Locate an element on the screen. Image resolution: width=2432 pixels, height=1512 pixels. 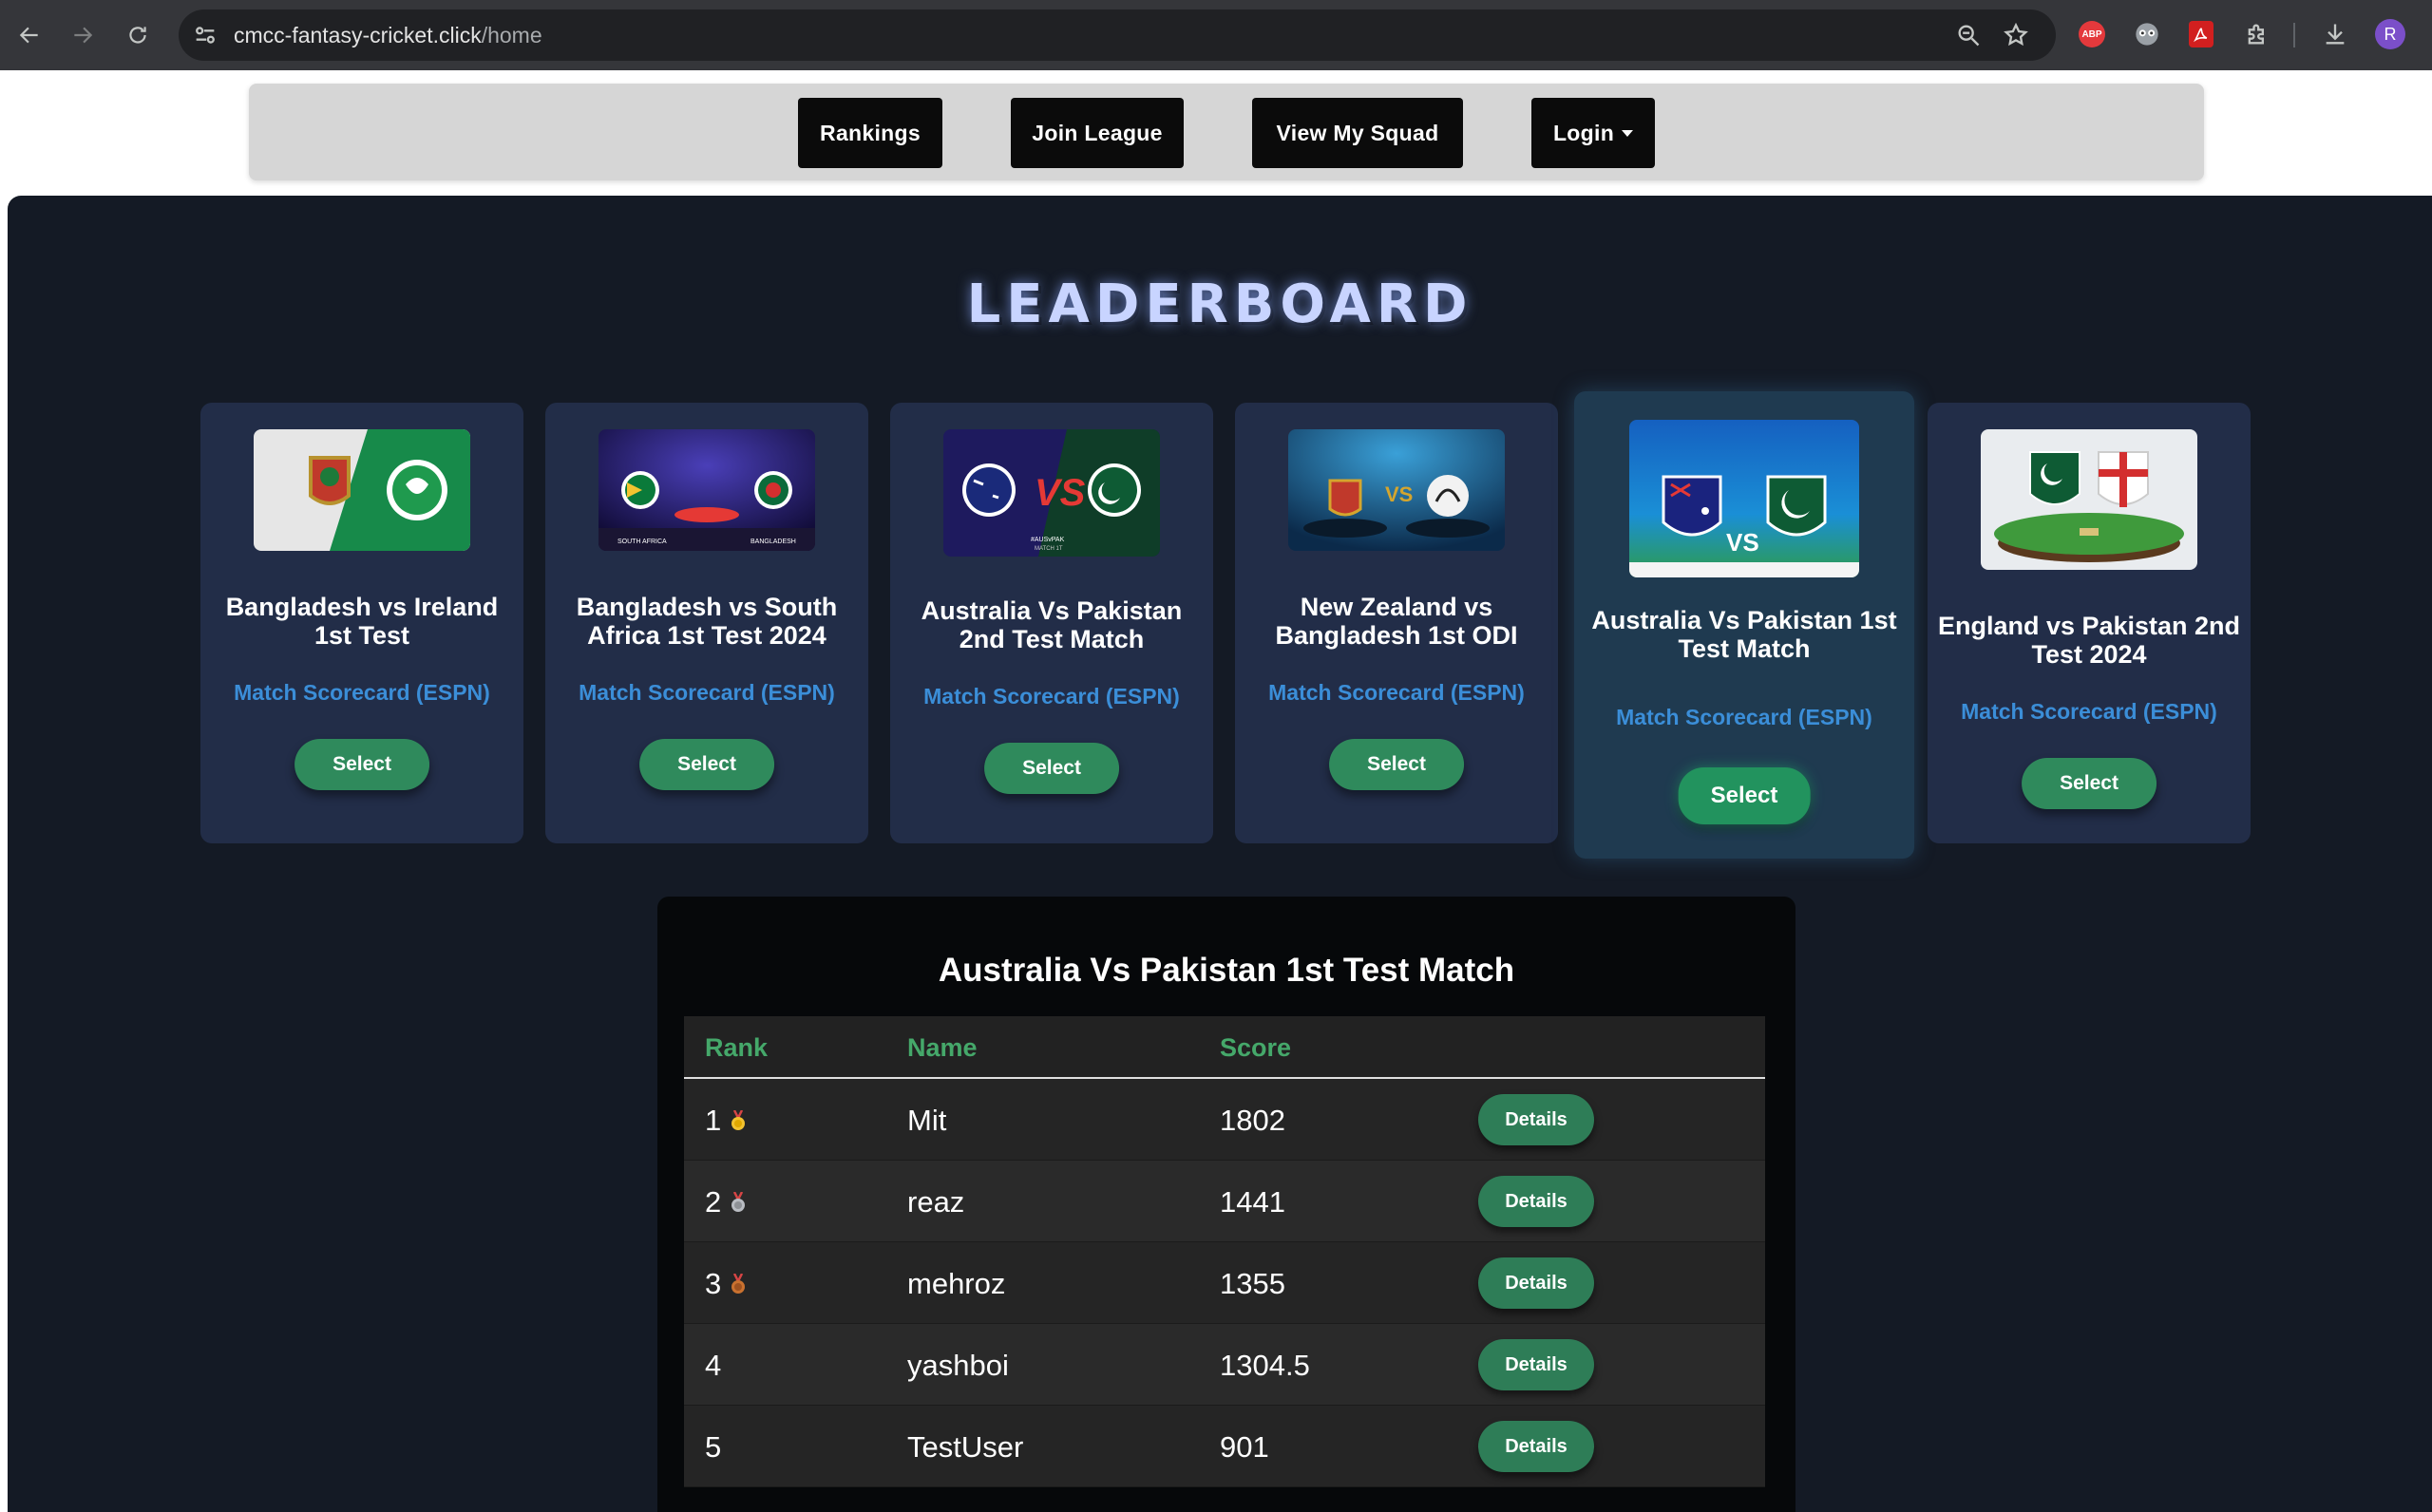
match-title: Australia Vs Pakistan 1st Test Match is located at coordinates (1744, 635).